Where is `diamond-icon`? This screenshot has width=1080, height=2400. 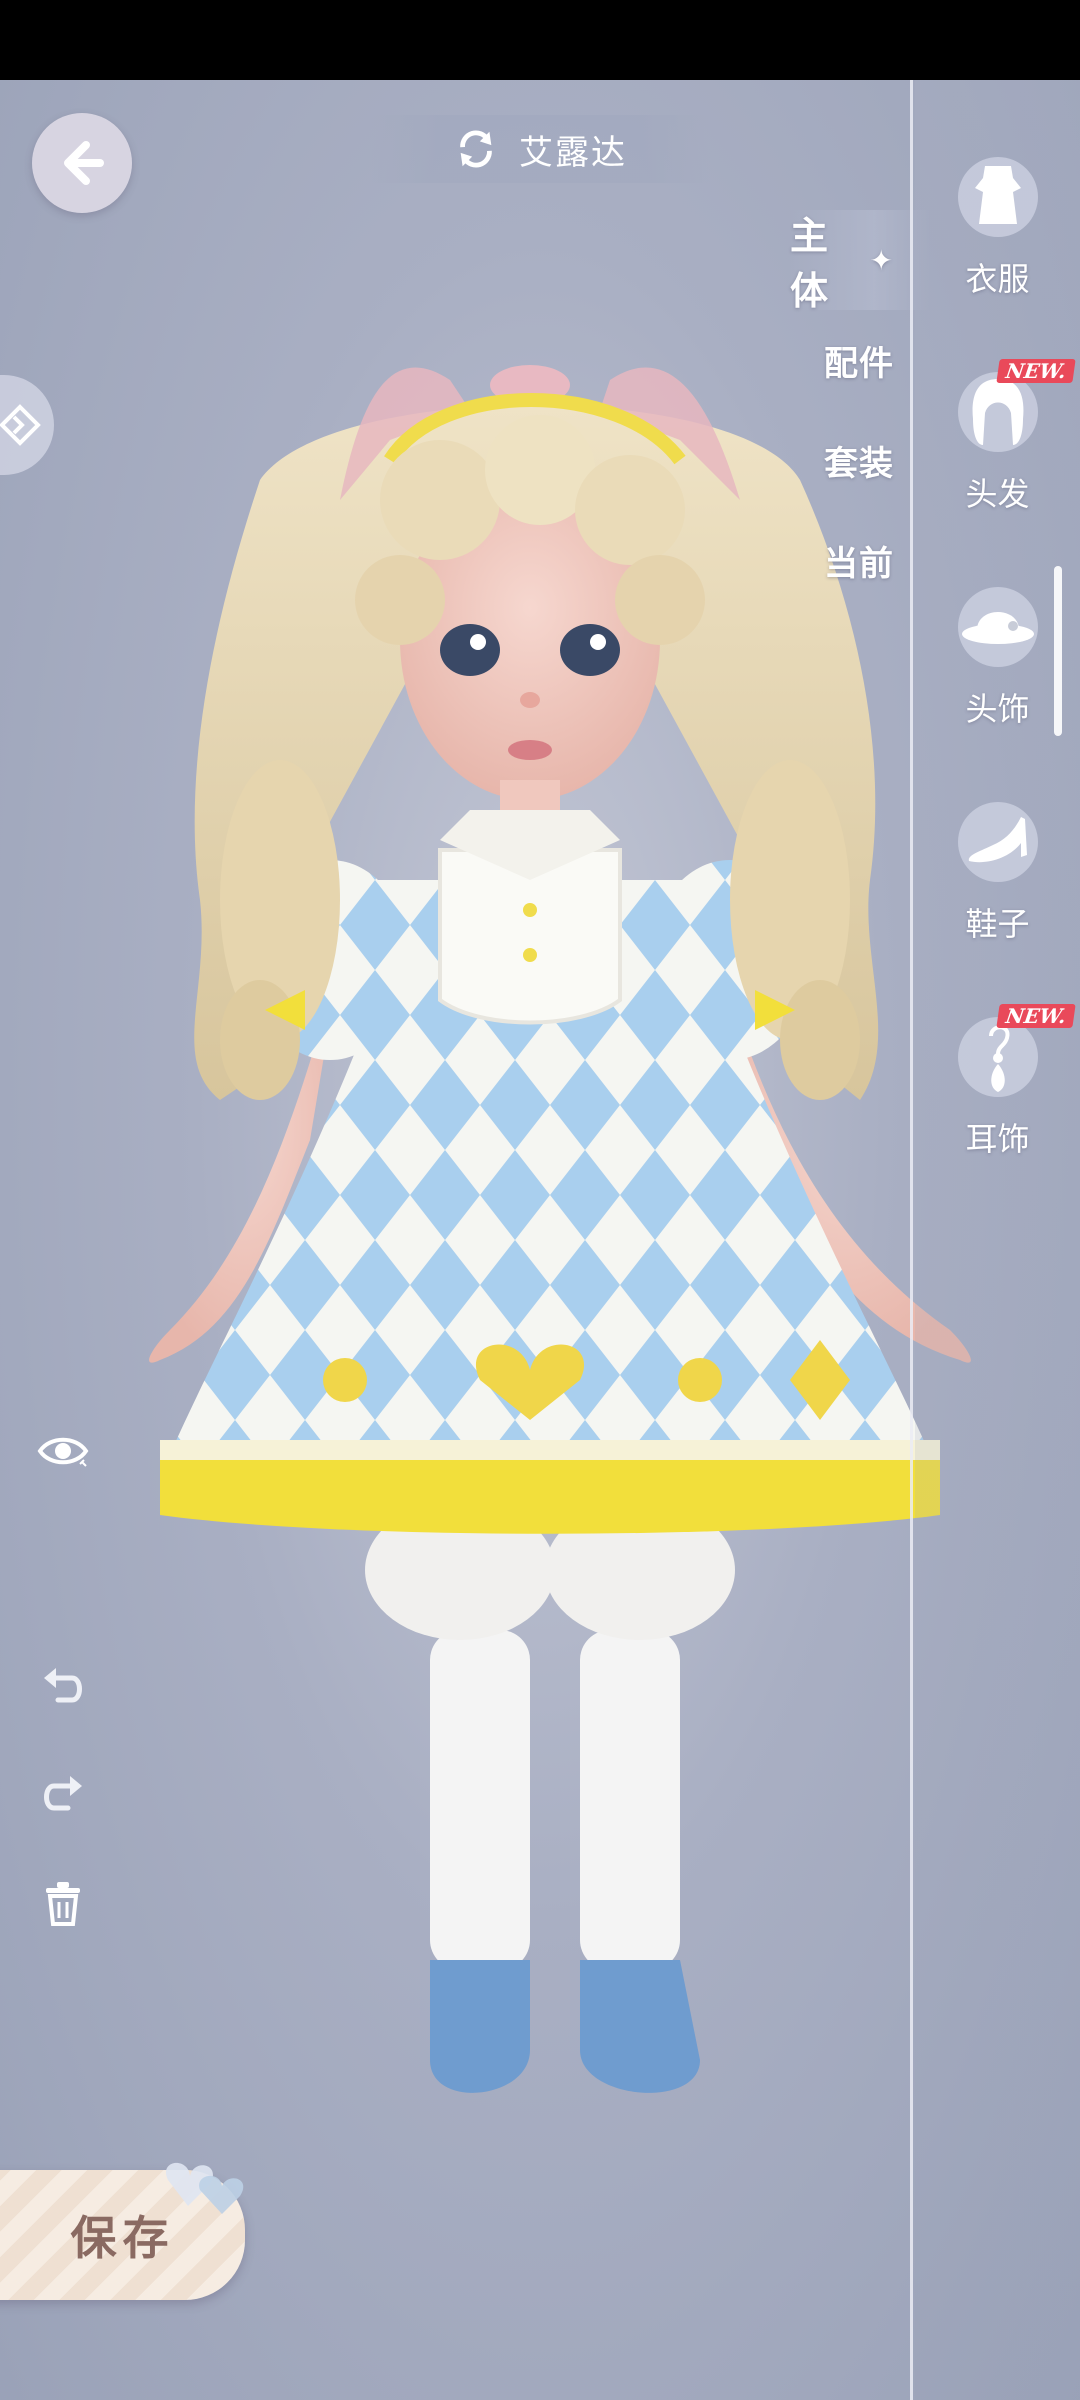
diamond-icon is located at coordinates (20, 425).